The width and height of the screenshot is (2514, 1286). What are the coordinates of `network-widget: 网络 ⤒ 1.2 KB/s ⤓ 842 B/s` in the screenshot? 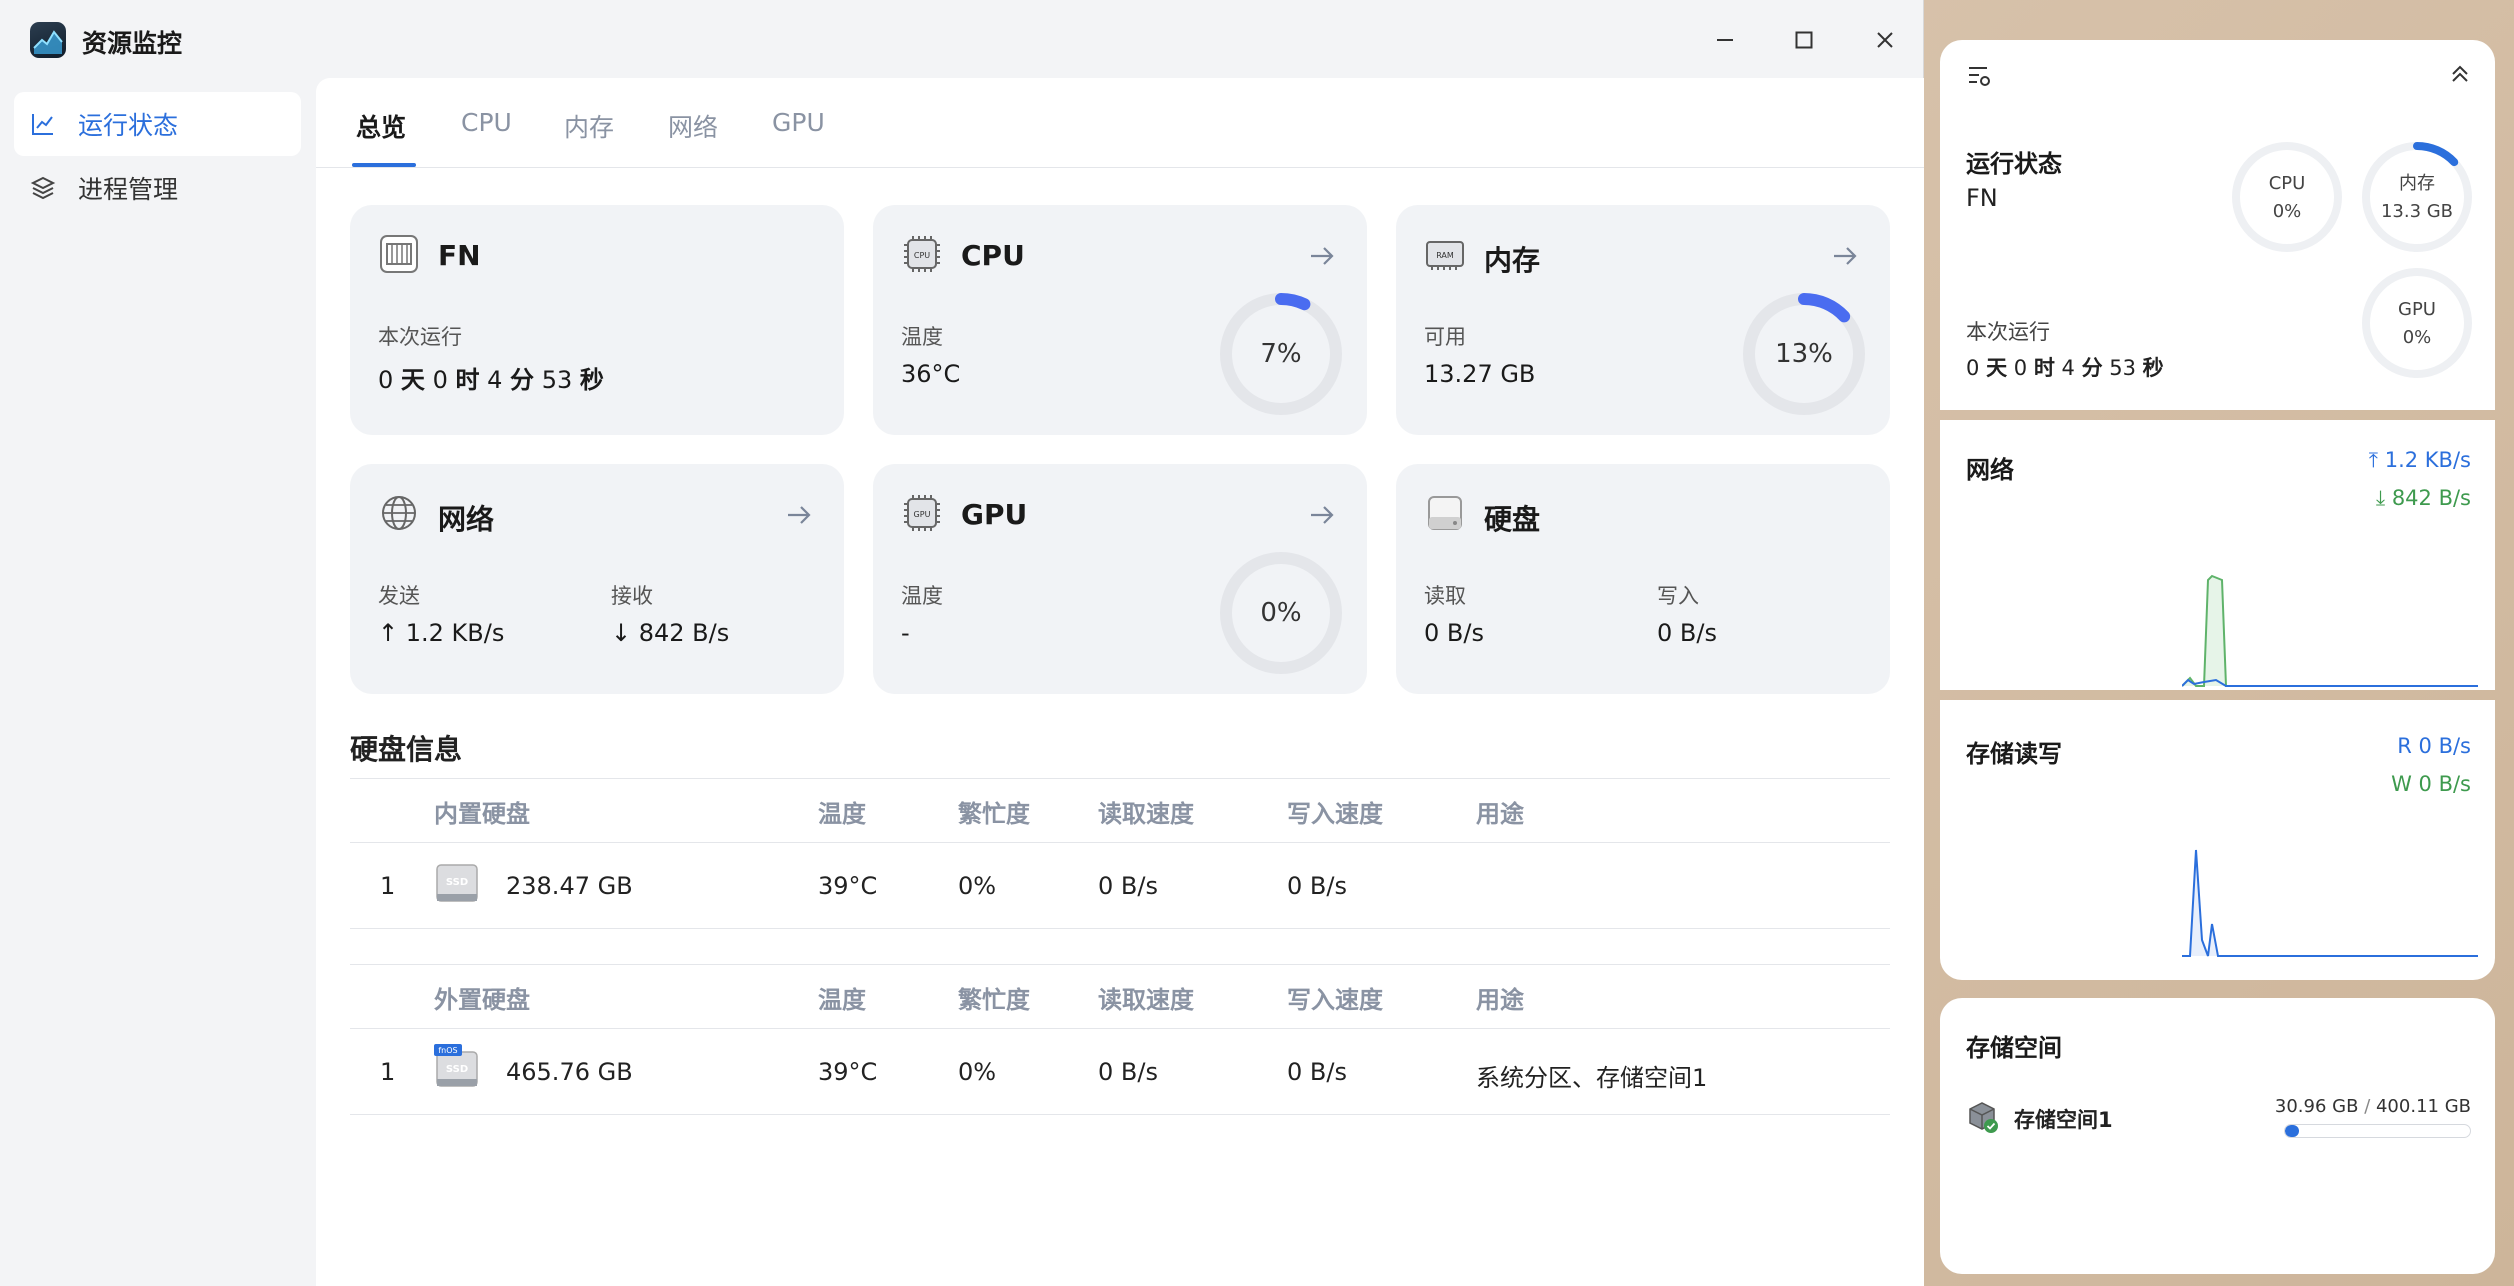 It's located at (2217, 555).